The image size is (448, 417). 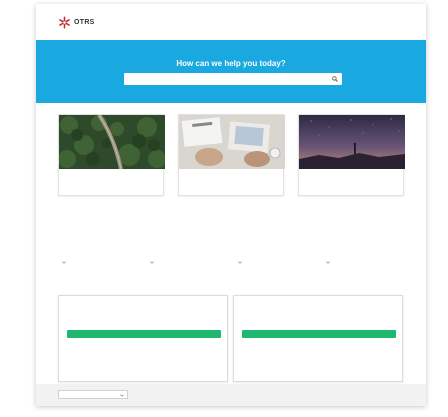 What do you see at coordinates (112, 142) in the screenshot?
I see `forest-road-image` at bounding box center [112, 142].